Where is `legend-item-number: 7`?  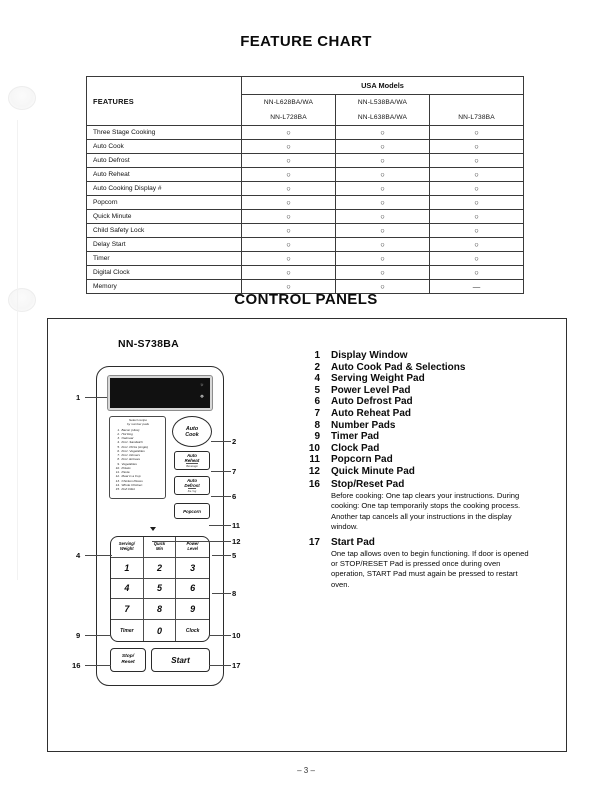
legend-item-number: 7 is located at coordinates (317, 413).